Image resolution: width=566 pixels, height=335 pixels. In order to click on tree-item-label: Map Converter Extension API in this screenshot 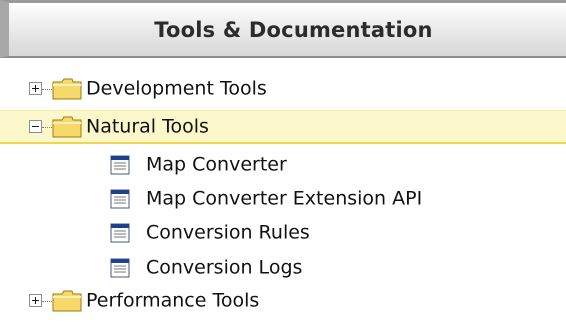, I will do `click(284, 198)`.